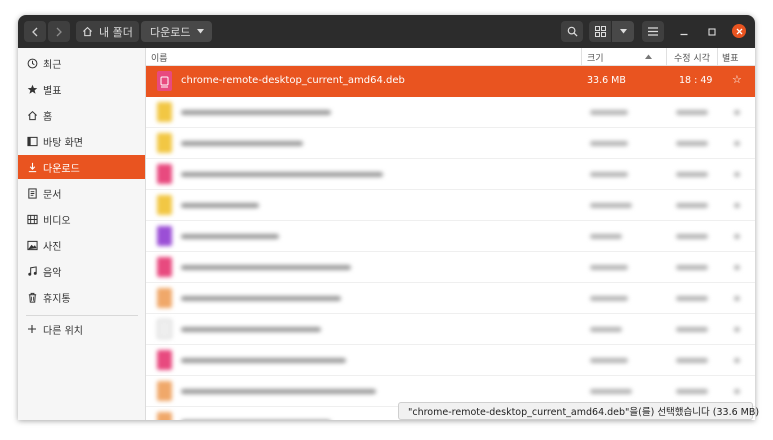 This screenshot has height=440, width=773. What do you see at coordinates (52, 195) in the screenshot?
I see `sidebar-item-label: 문서` at bounding box center [52, 195].